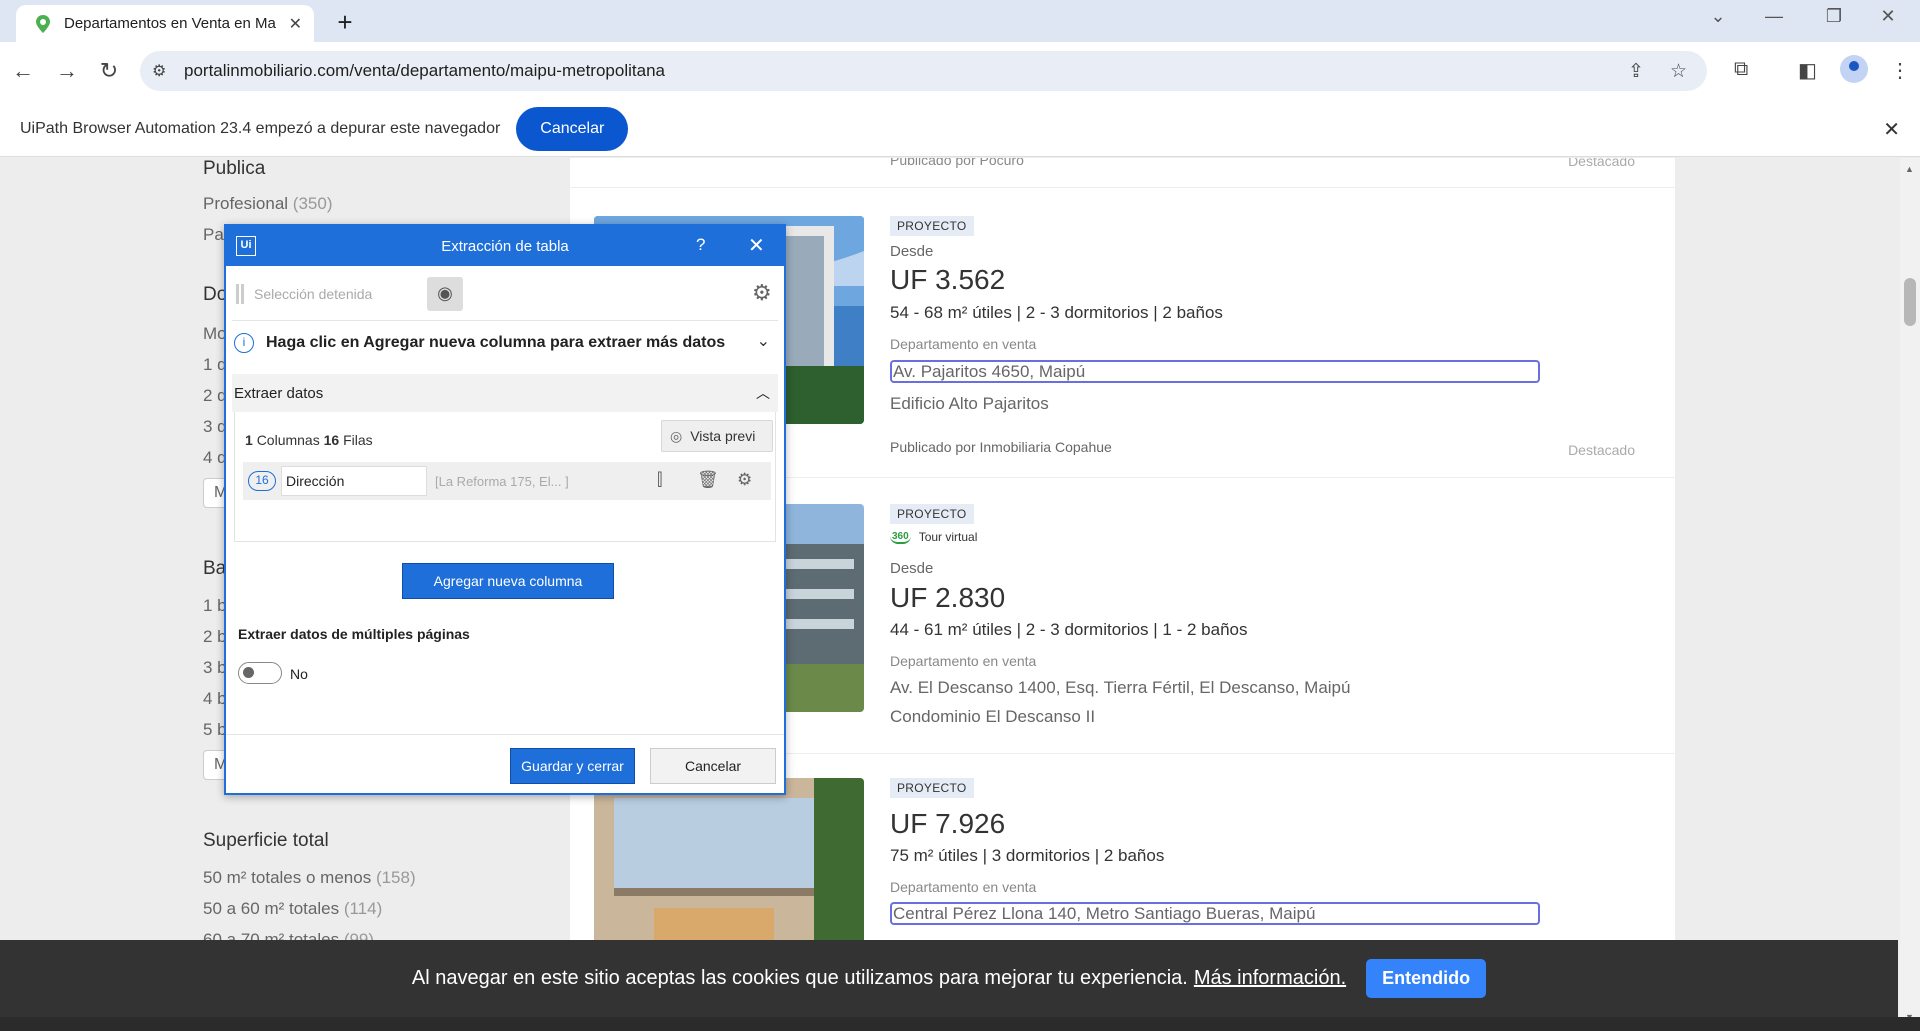 The height and width of the screenshot is (1031, 1920). Describe the element at coordinates (1834, 16) in the screenshot. I see `restore-button: ❐` at that location.